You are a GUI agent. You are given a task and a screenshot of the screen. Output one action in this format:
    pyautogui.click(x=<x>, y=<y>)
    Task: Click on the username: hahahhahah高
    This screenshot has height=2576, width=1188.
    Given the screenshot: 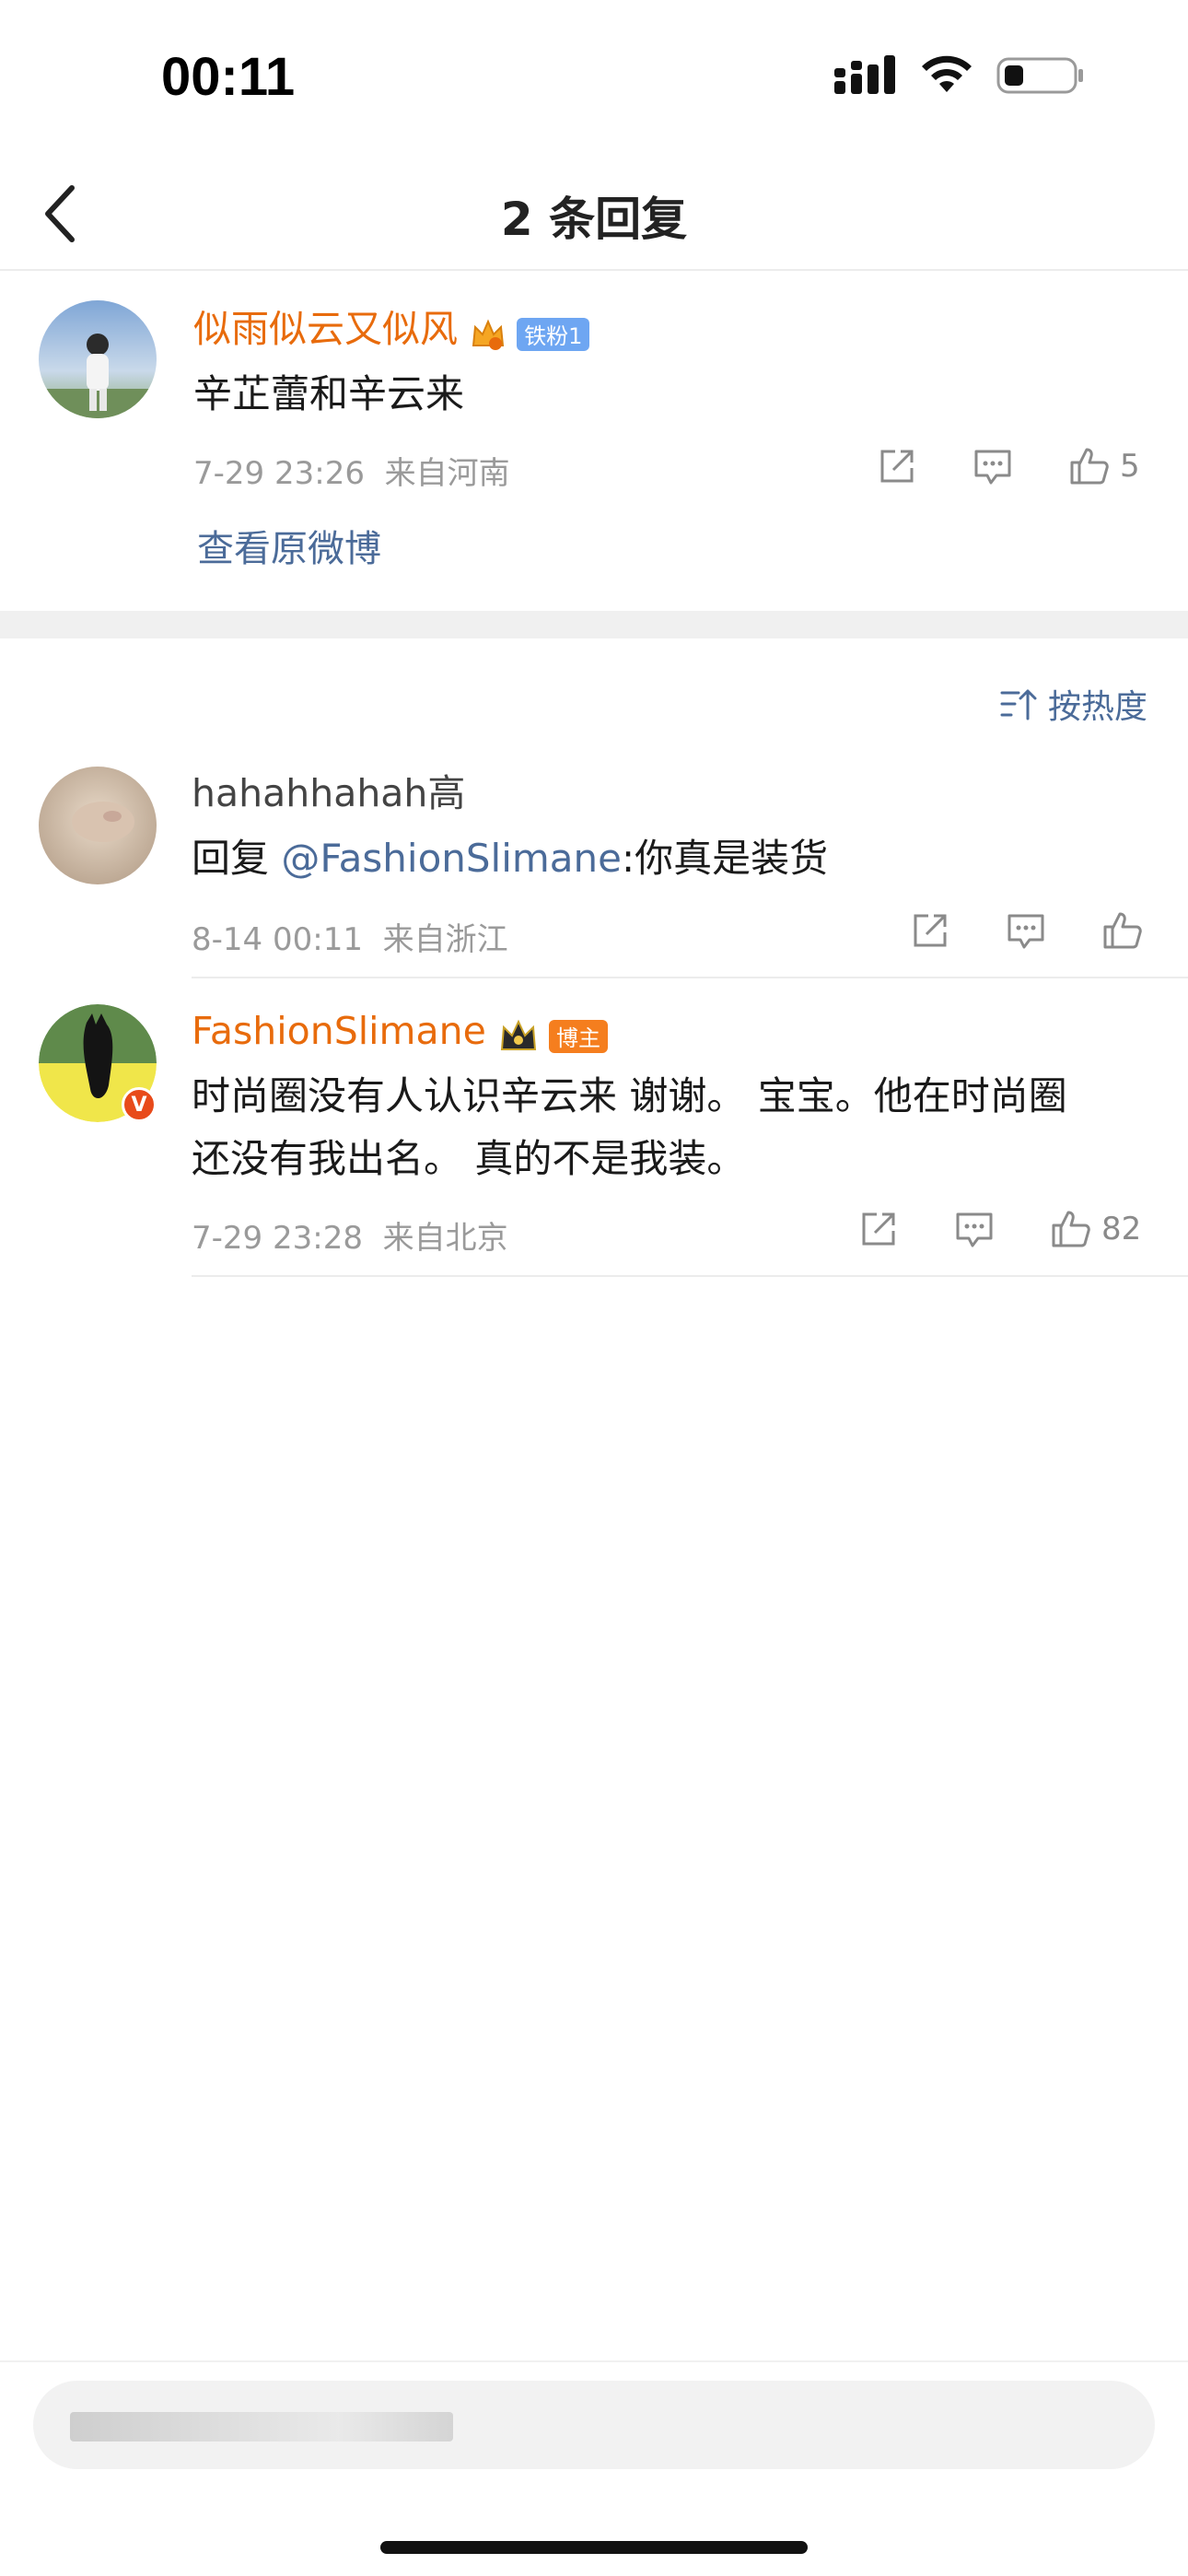 What is the action you would take?
    pyautogui.click(x=328, y=793)
    